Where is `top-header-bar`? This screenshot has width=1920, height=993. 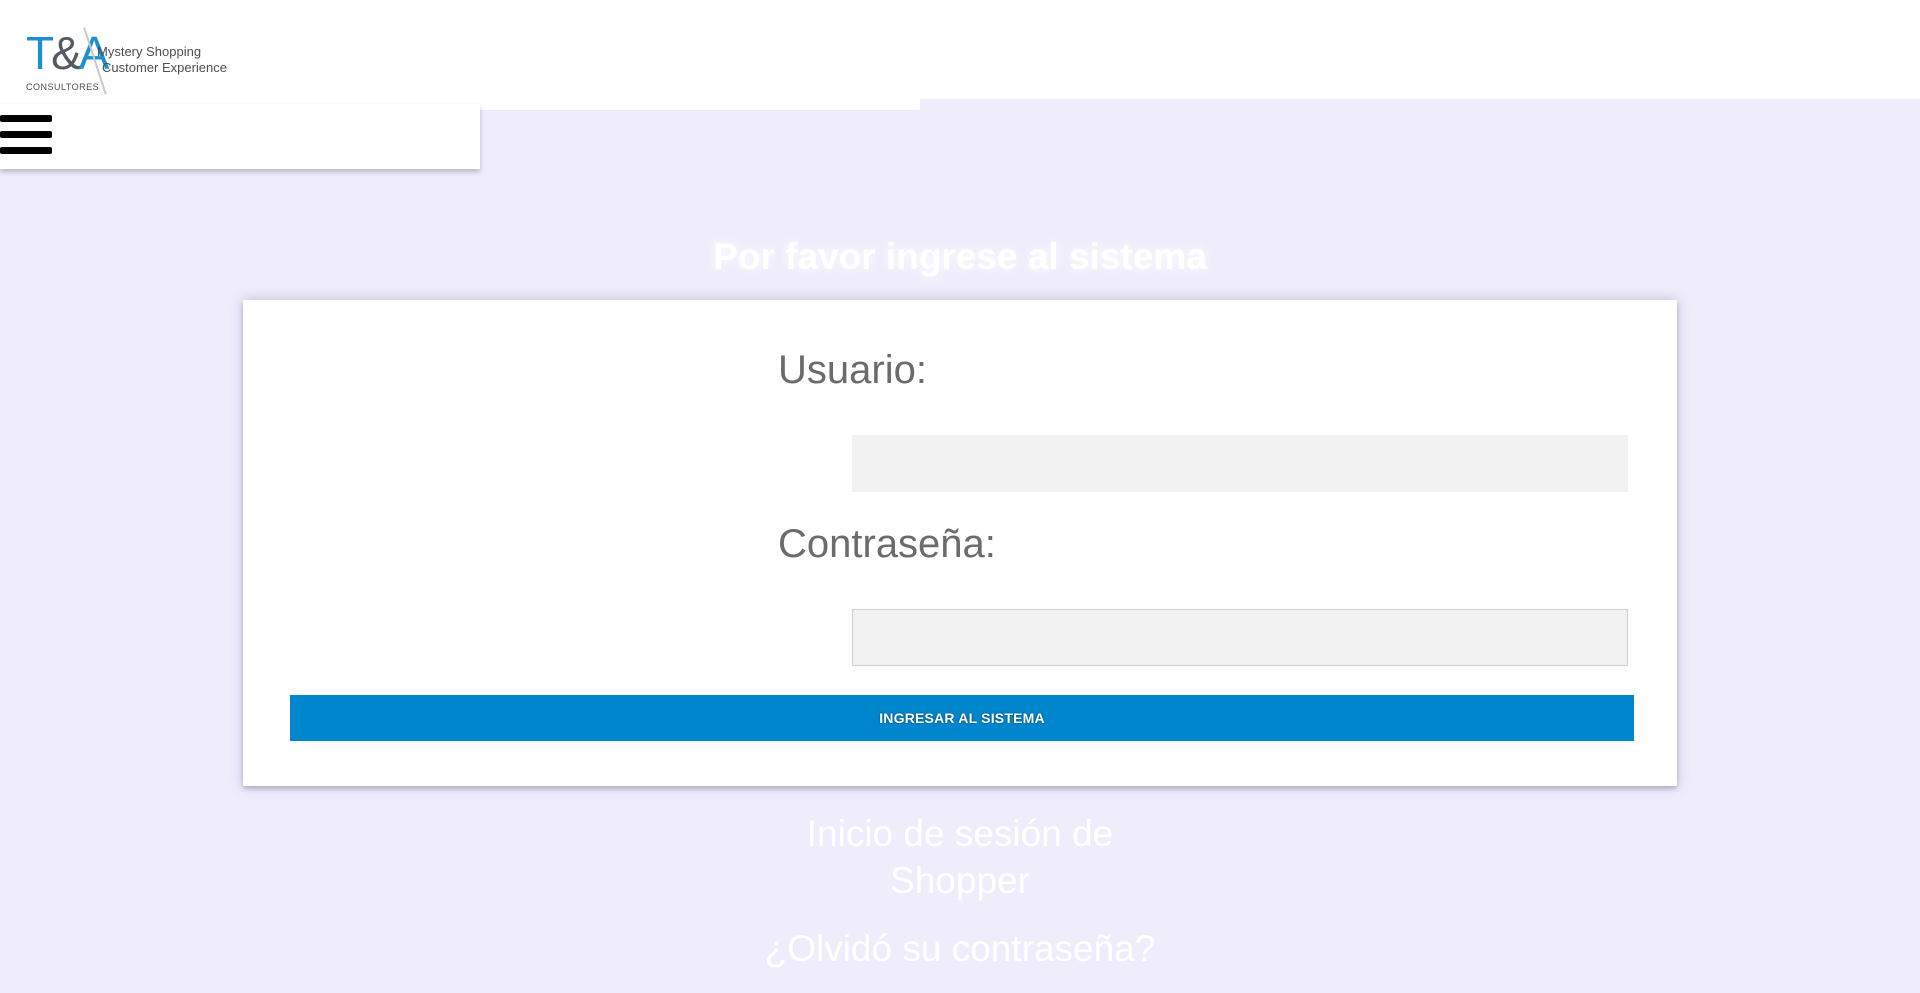 top-header-bar is located at coordinates (960, 49).